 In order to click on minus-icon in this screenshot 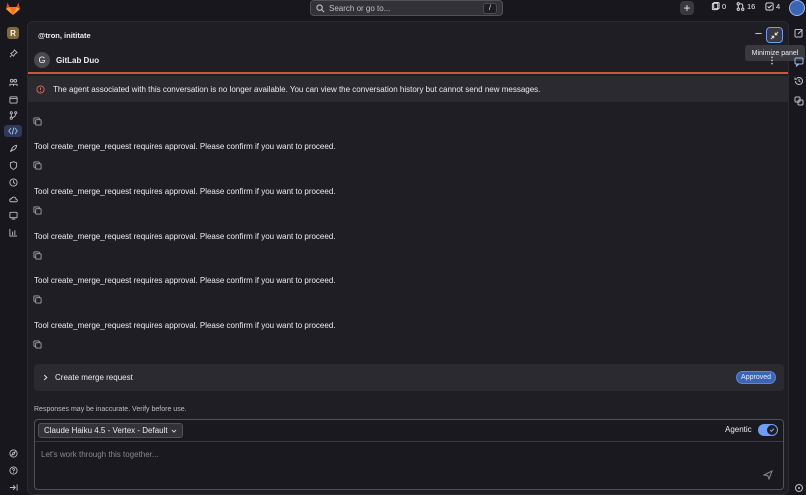, I will do `click(758, 33)`.